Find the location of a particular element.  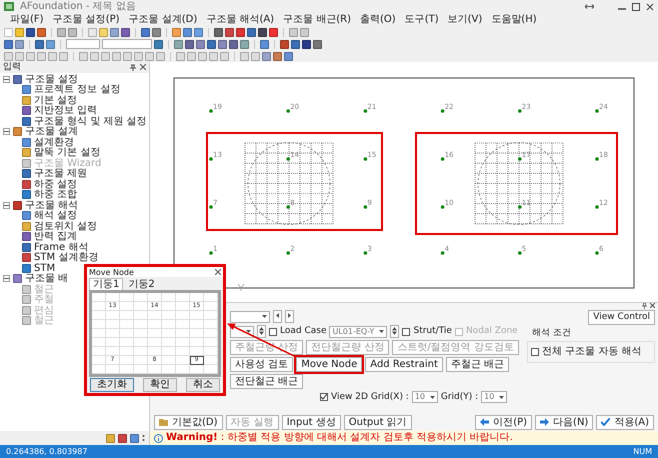

menu-item: 도움말(H) is located at coordinates (514, 20).